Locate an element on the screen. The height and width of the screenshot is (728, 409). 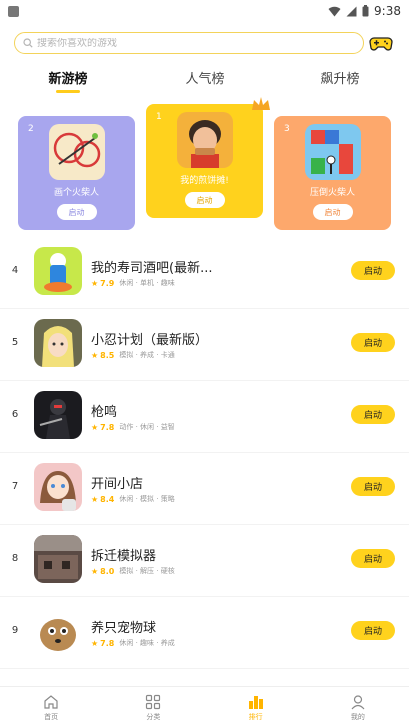
podium-card-rank-2: 2 画个火柴人 启动 is located at coordinates (76, 173).